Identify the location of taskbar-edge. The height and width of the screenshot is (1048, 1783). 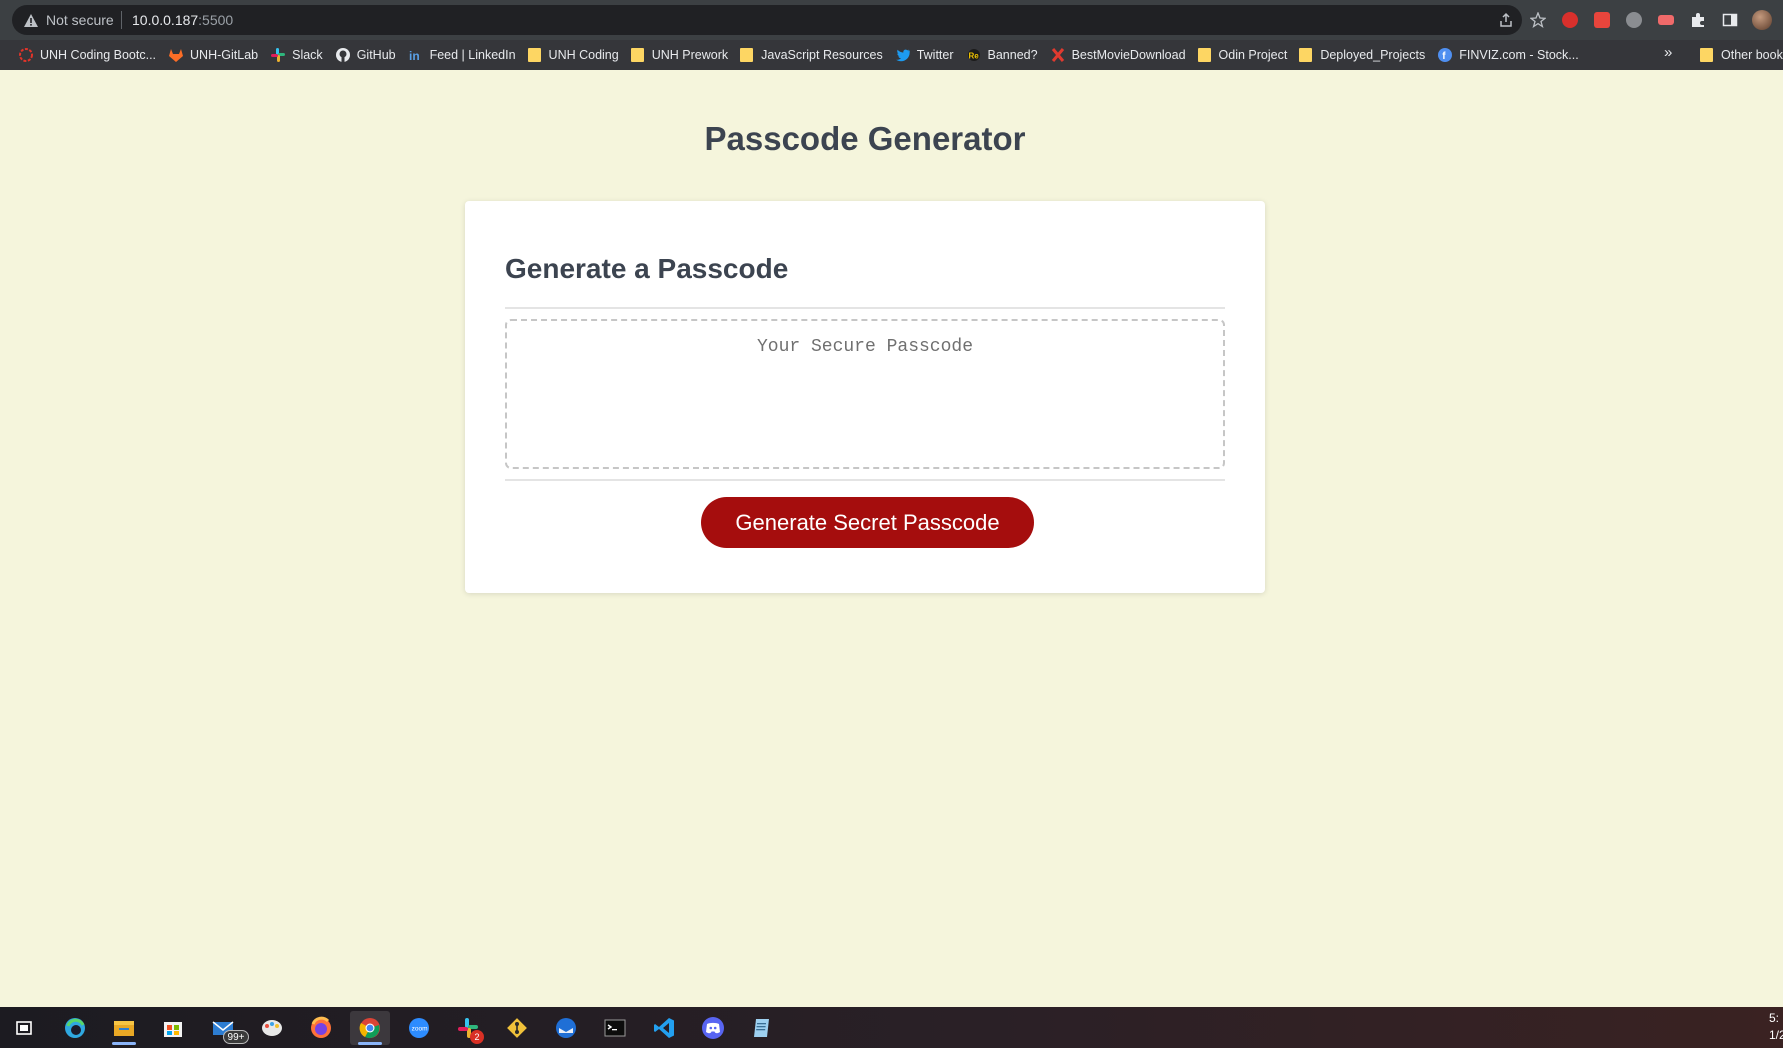
(75, 1028).